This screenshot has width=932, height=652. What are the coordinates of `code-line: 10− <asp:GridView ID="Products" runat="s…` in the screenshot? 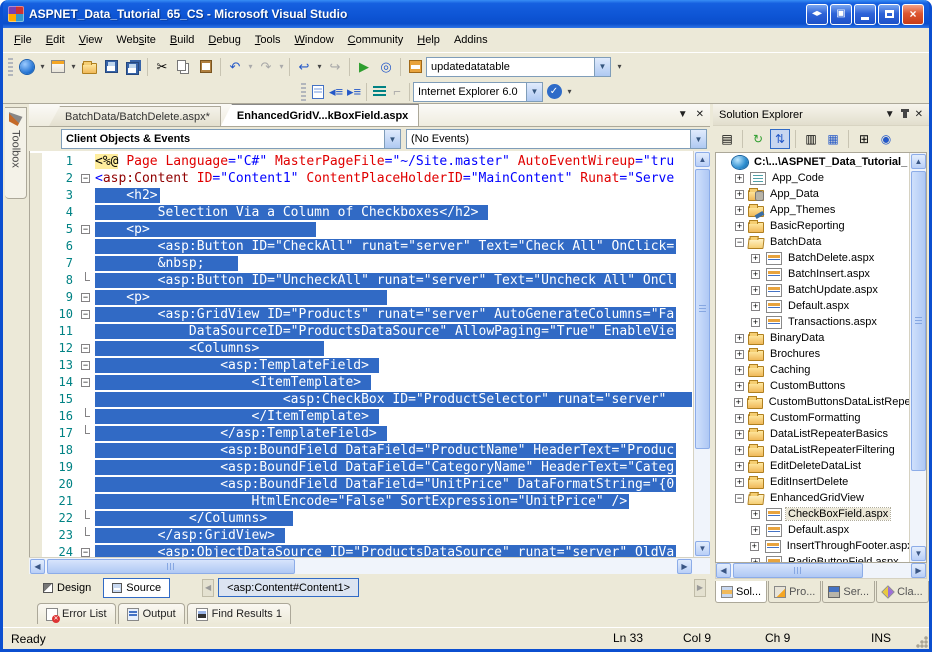 It's located at (361, 314).